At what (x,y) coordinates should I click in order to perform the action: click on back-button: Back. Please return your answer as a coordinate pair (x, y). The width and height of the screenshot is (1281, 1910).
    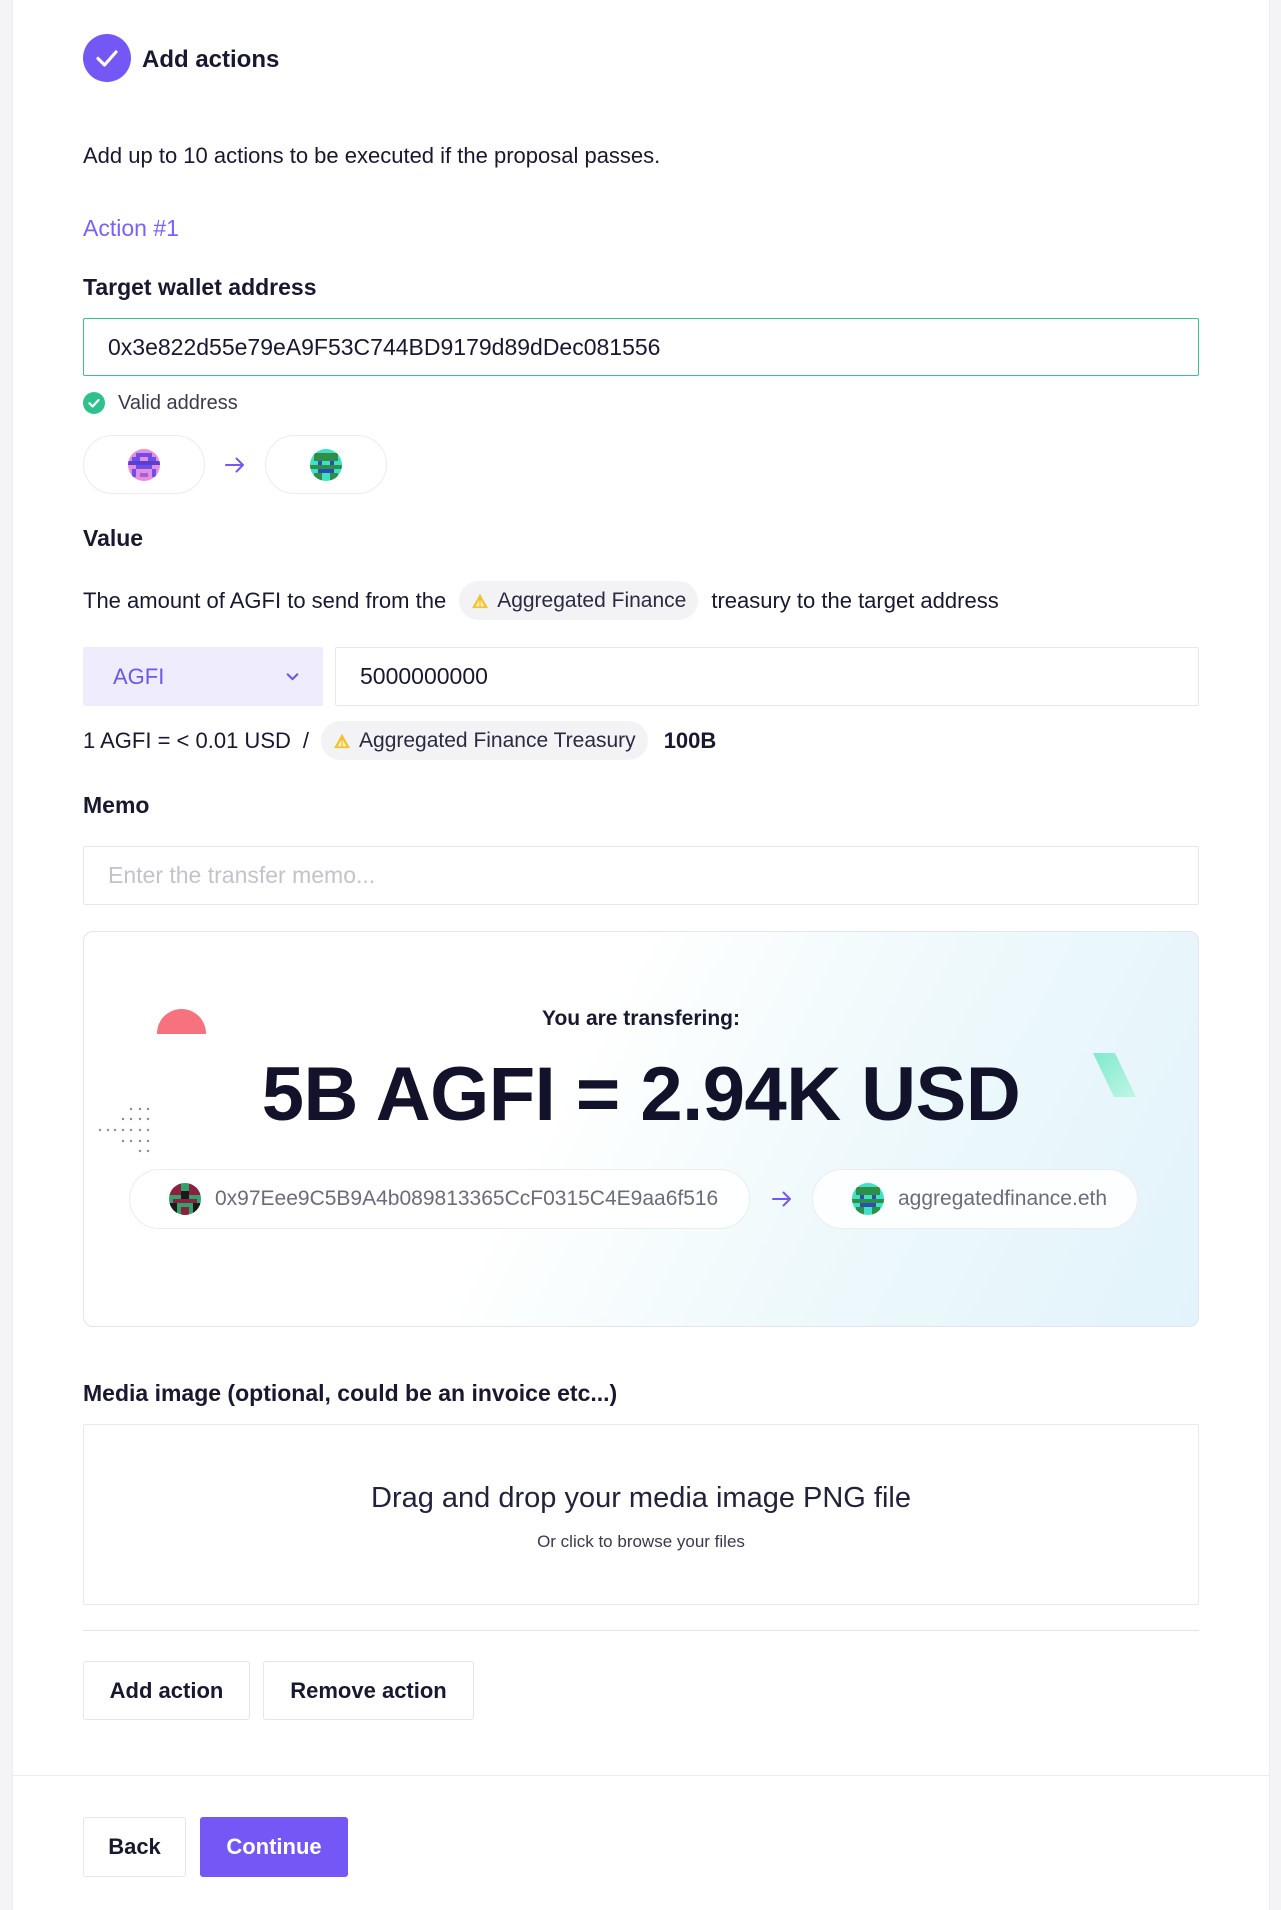
    Looking at the image, I should click on (134, 1847).